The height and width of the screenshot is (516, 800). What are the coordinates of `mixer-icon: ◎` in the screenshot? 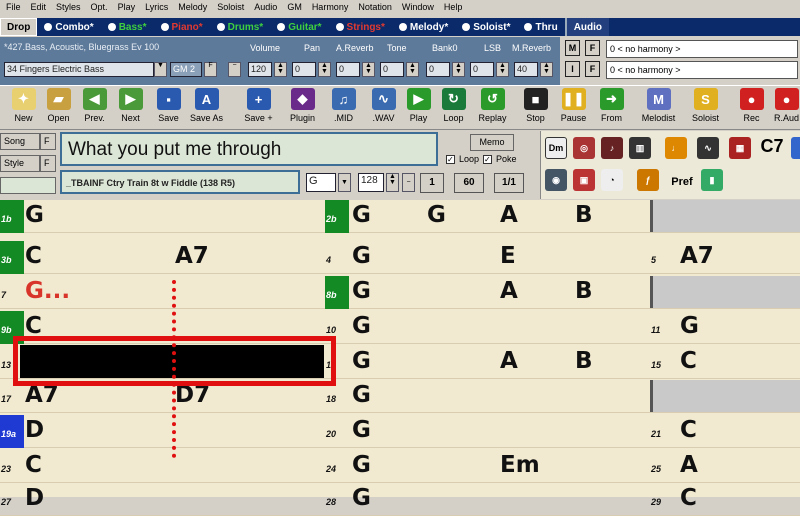 It's located at (584, 148).